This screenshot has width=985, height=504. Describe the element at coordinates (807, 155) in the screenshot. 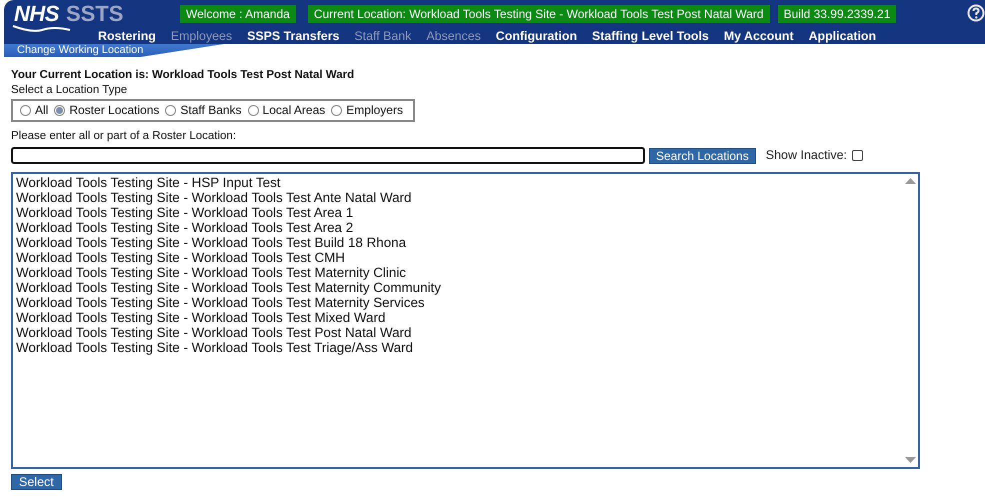

I see `show-inactive-label: Show Inactive:` at that location.